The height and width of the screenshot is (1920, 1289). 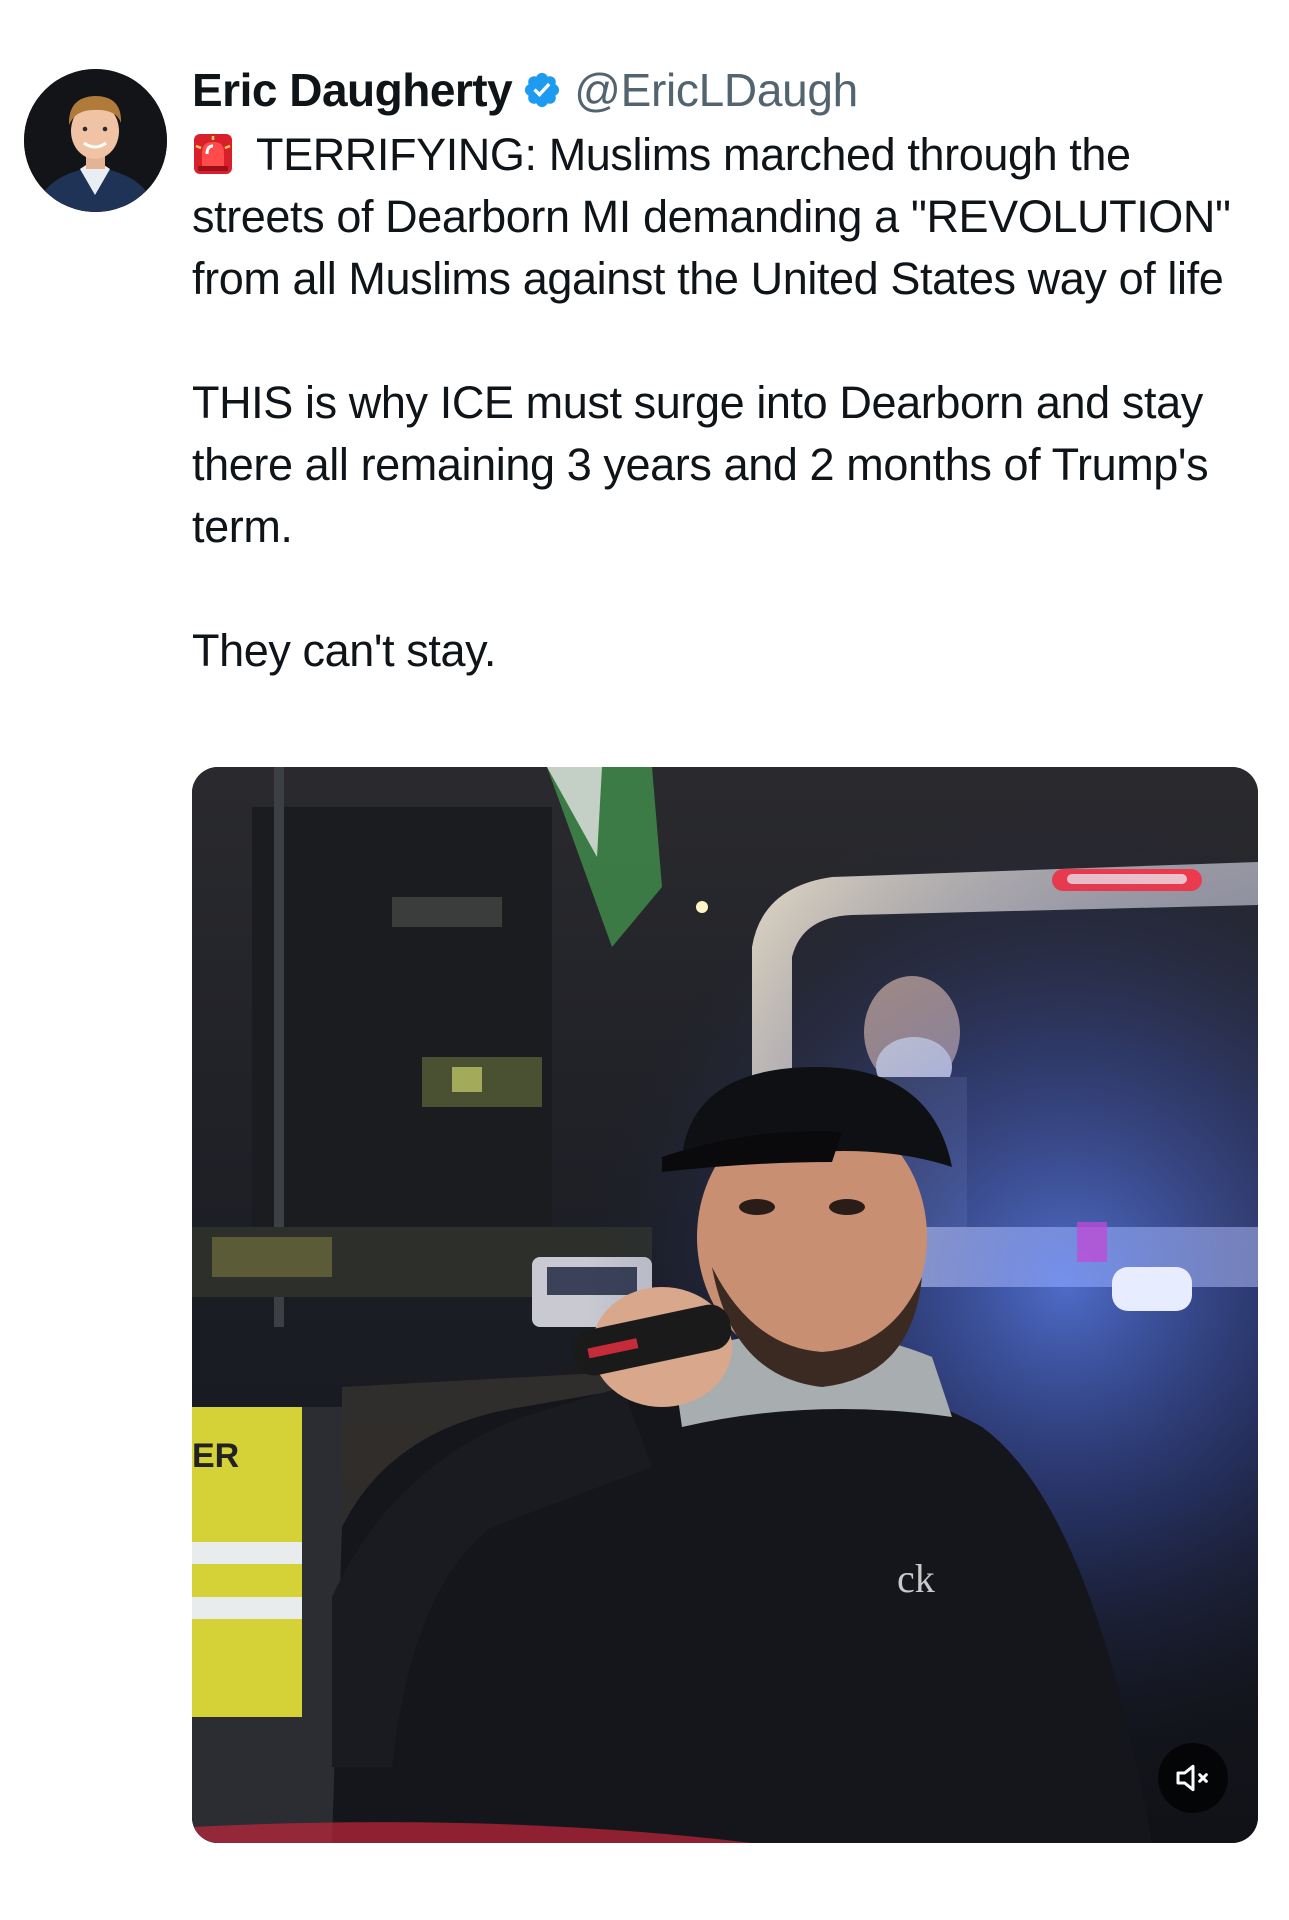 What do you see at coordinates (213, 152) in the screenshot?
I see `rotating-light-icon` at bounding box center [213, 152].